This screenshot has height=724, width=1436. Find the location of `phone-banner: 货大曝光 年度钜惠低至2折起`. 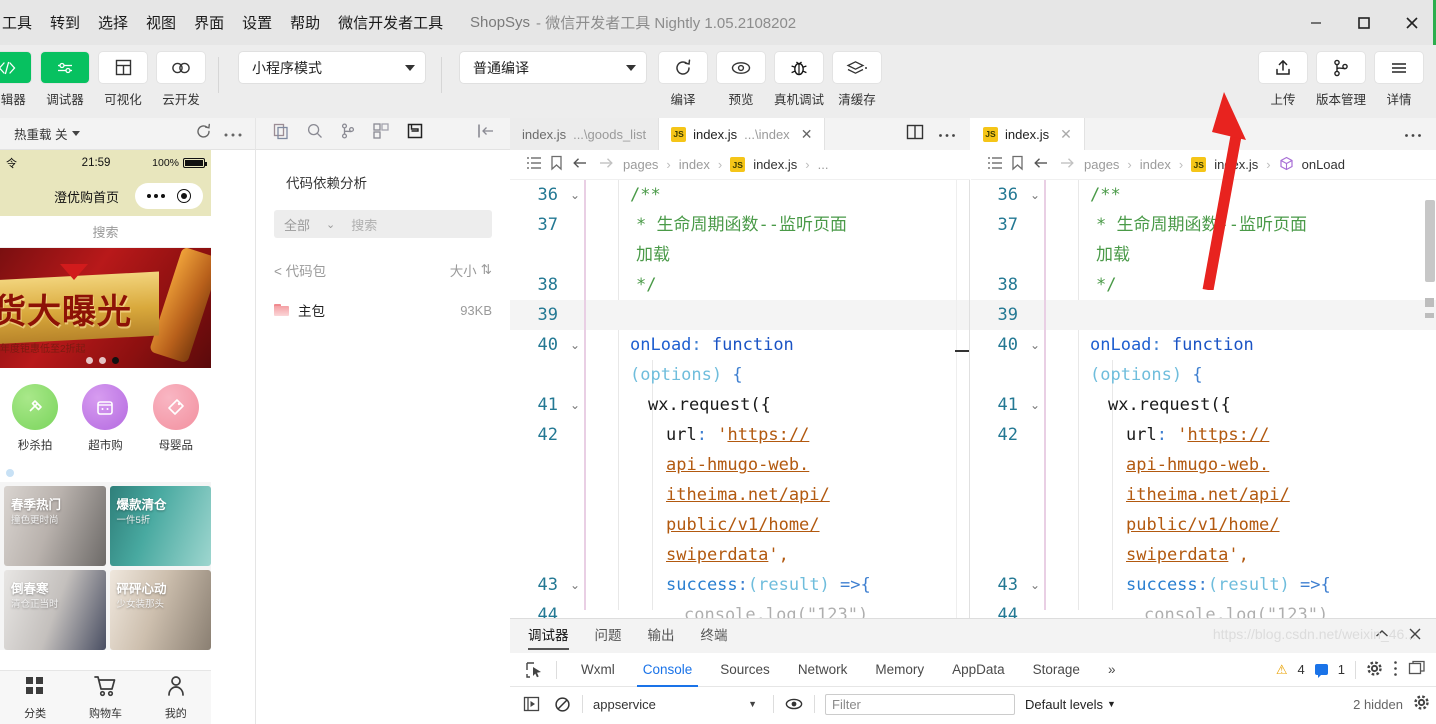

phone-banner: 货大曝光 年度钜惠低至2折起 is located at coordinates (105, 308).